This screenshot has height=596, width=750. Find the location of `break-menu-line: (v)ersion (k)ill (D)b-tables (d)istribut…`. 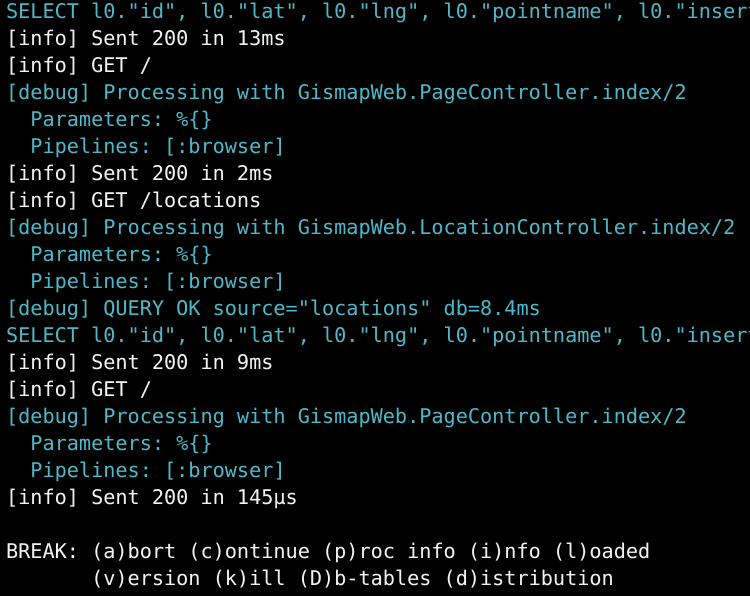

break-menu-line: (v)ersion (k)ill (D)b-tables (d)istribut… is located at coordinates (310, 578).